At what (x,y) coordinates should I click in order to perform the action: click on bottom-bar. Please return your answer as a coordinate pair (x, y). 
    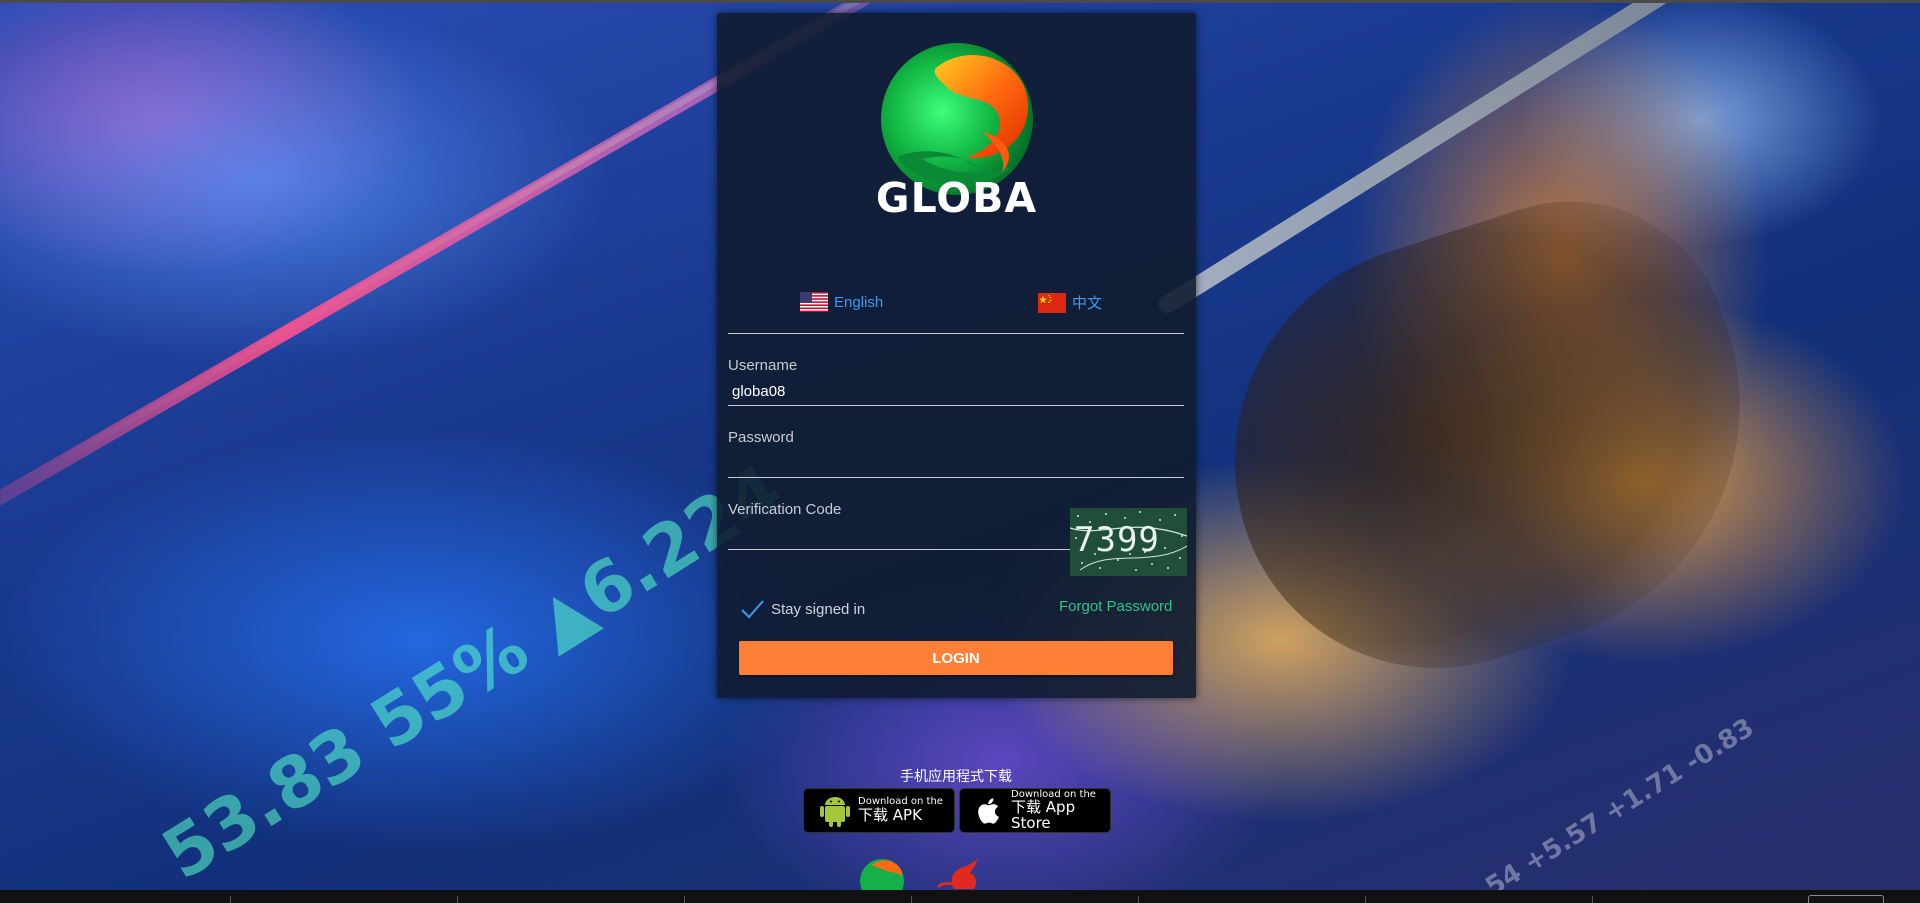
    Looking at the image, I should click on (960, 896).